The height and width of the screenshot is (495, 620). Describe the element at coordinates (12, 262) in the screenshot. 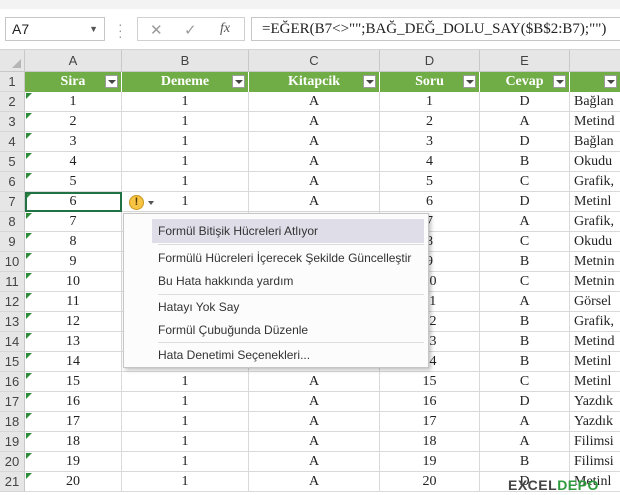

I see `row-header: 10` at that location.